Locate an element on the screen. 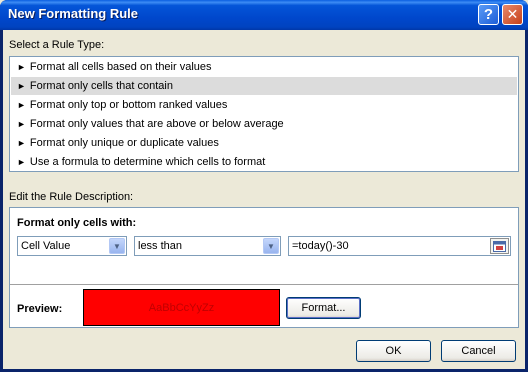 Image resolution: width=528 pixels, height=372 pixels. rule-item-label: Format only unique or duplicate values is located at coordinates (124, 143).